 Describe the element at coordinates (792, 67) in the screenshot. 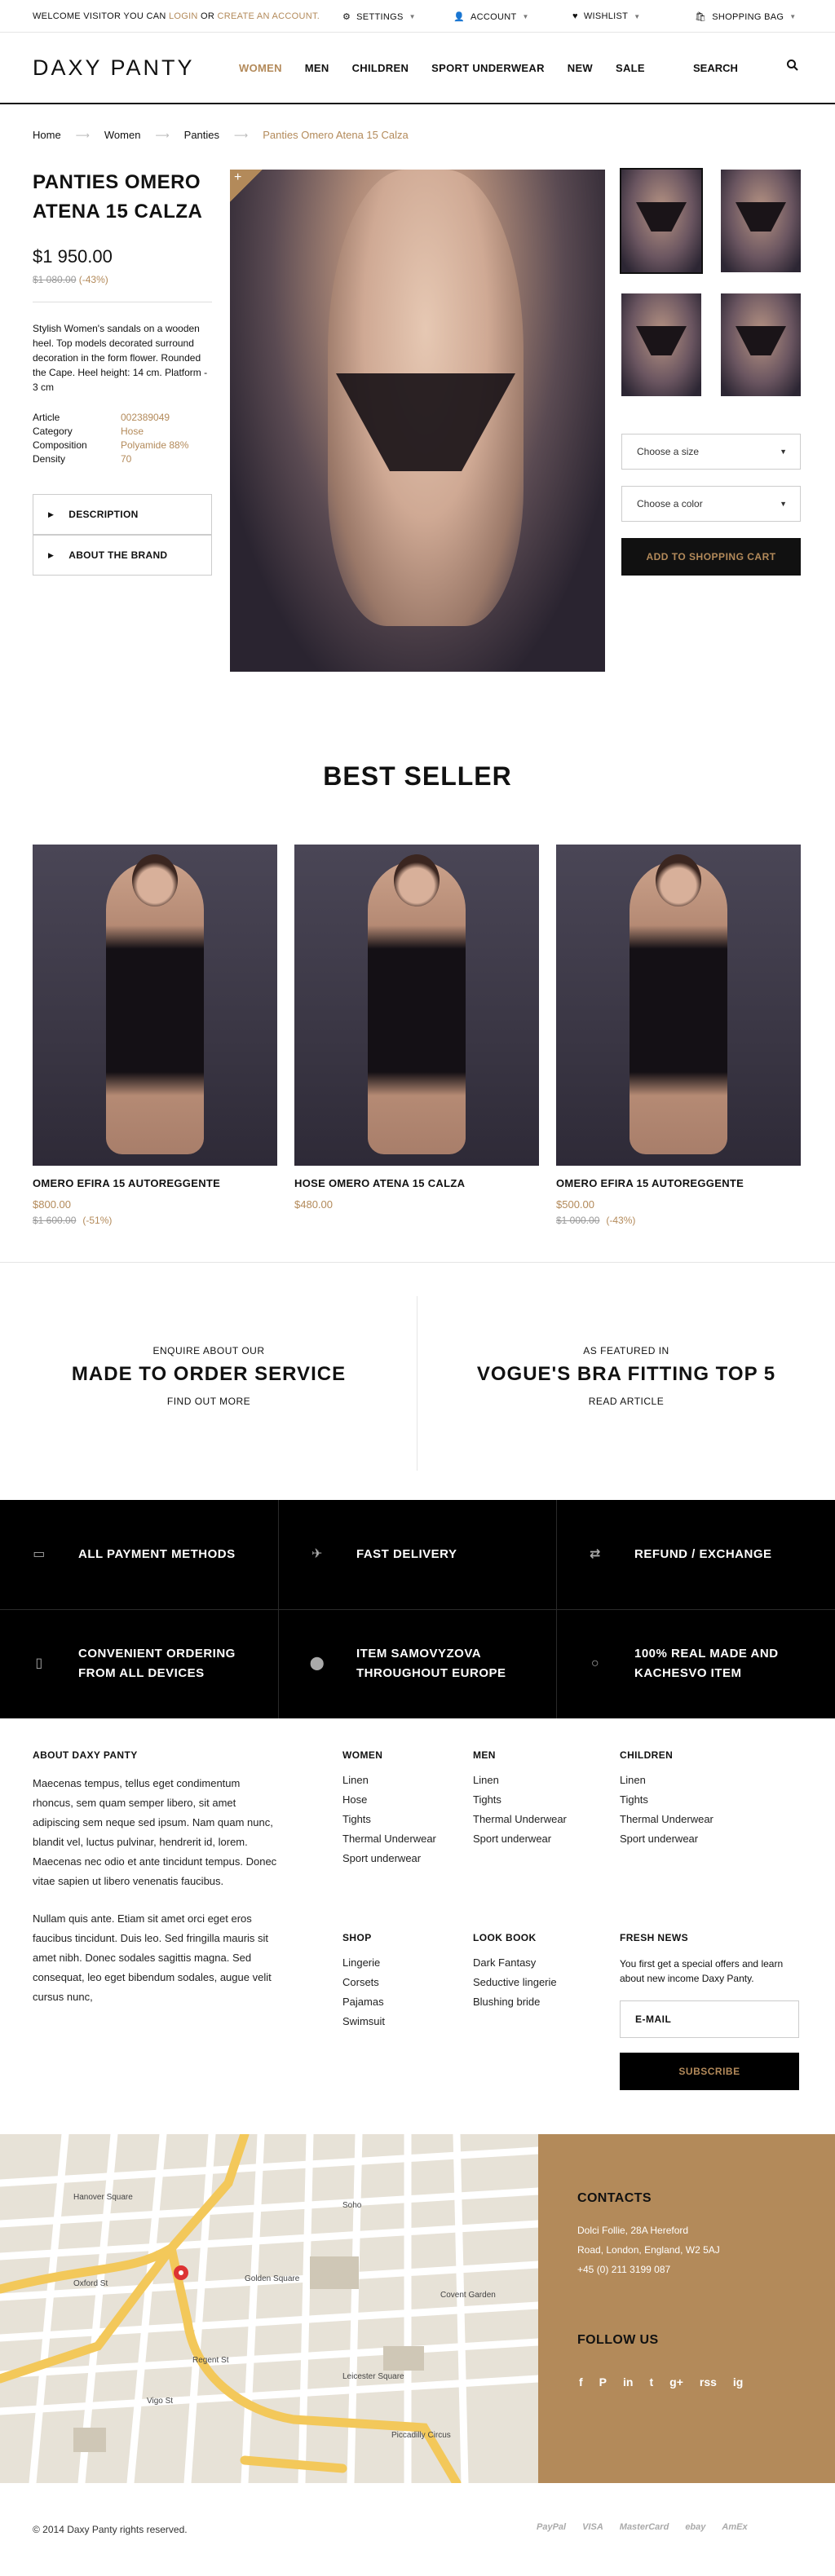

I see `search-icon` at that location.